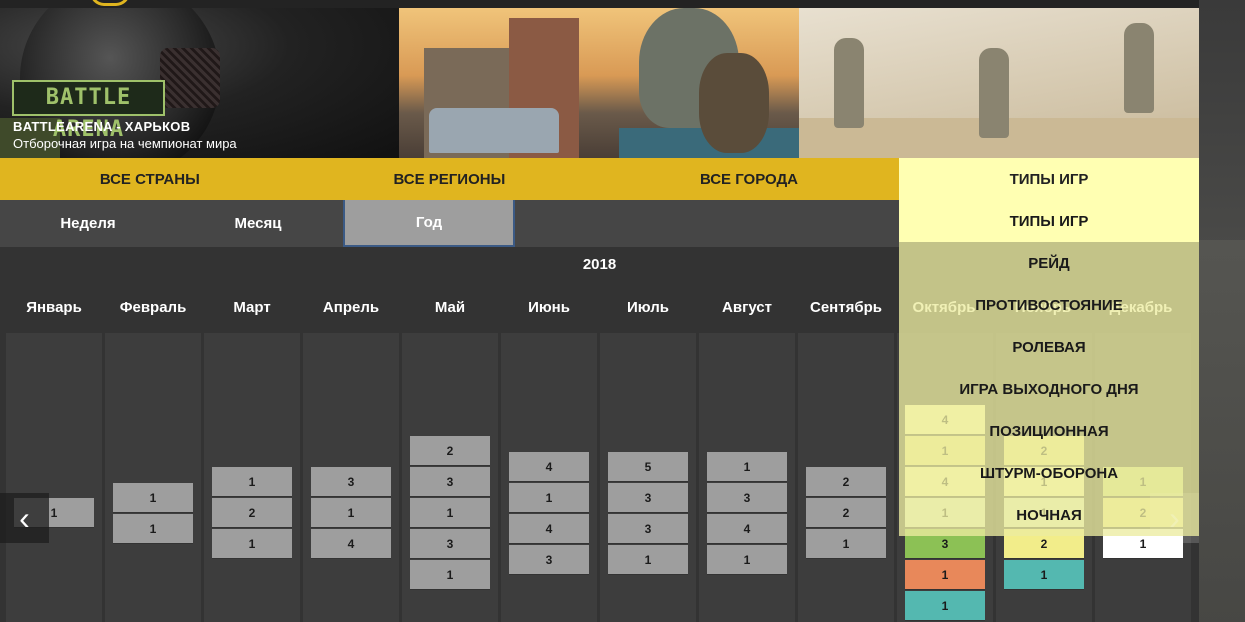  What do you see at coordinates (54, 307) in the screenshot?
I see `month-label: Январь` at bounding box center [54, 307].